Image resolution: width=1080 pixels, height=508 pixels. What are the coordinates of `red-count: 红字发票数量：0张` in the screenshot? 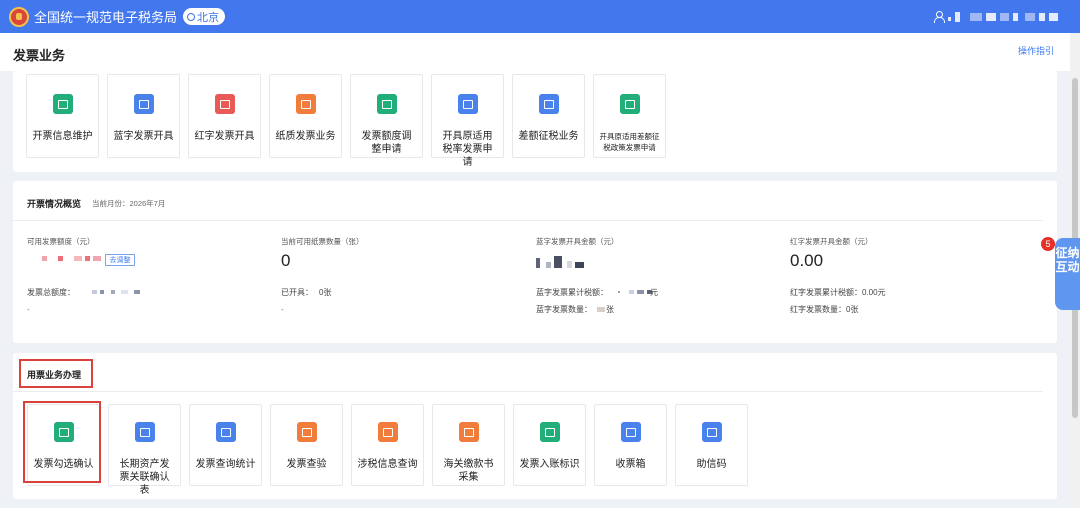 It's located at (824, 309).